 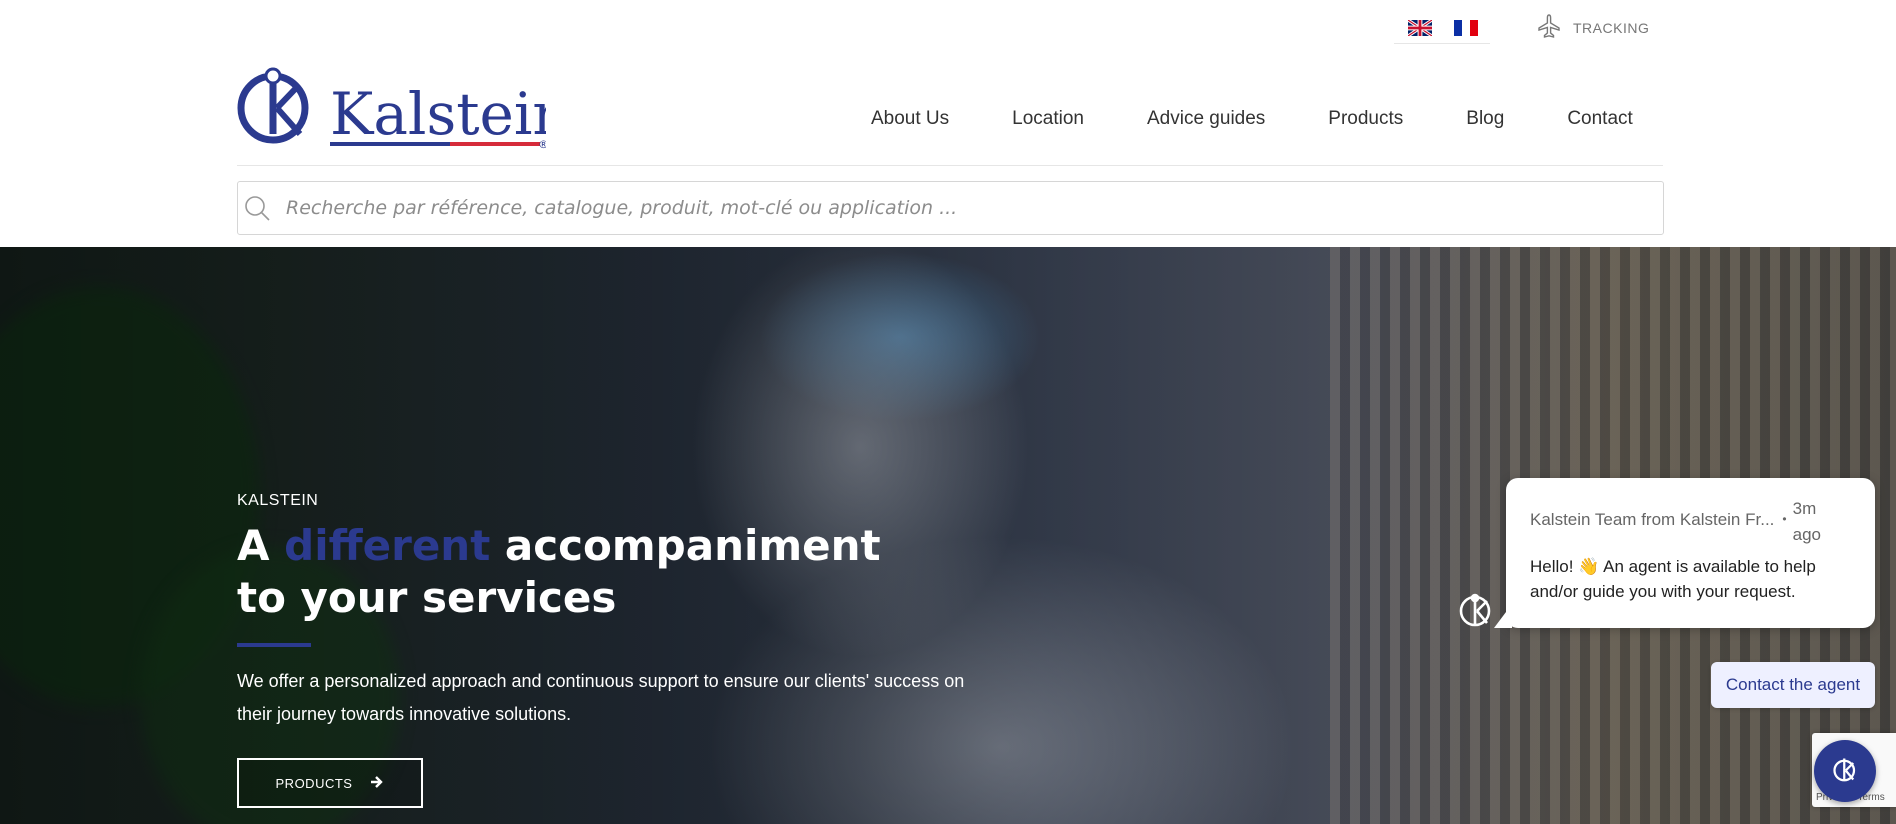 What do you see at coordinates (974, 208) in the screenshot?
I see `search-input` at bounding box center [974, 208].